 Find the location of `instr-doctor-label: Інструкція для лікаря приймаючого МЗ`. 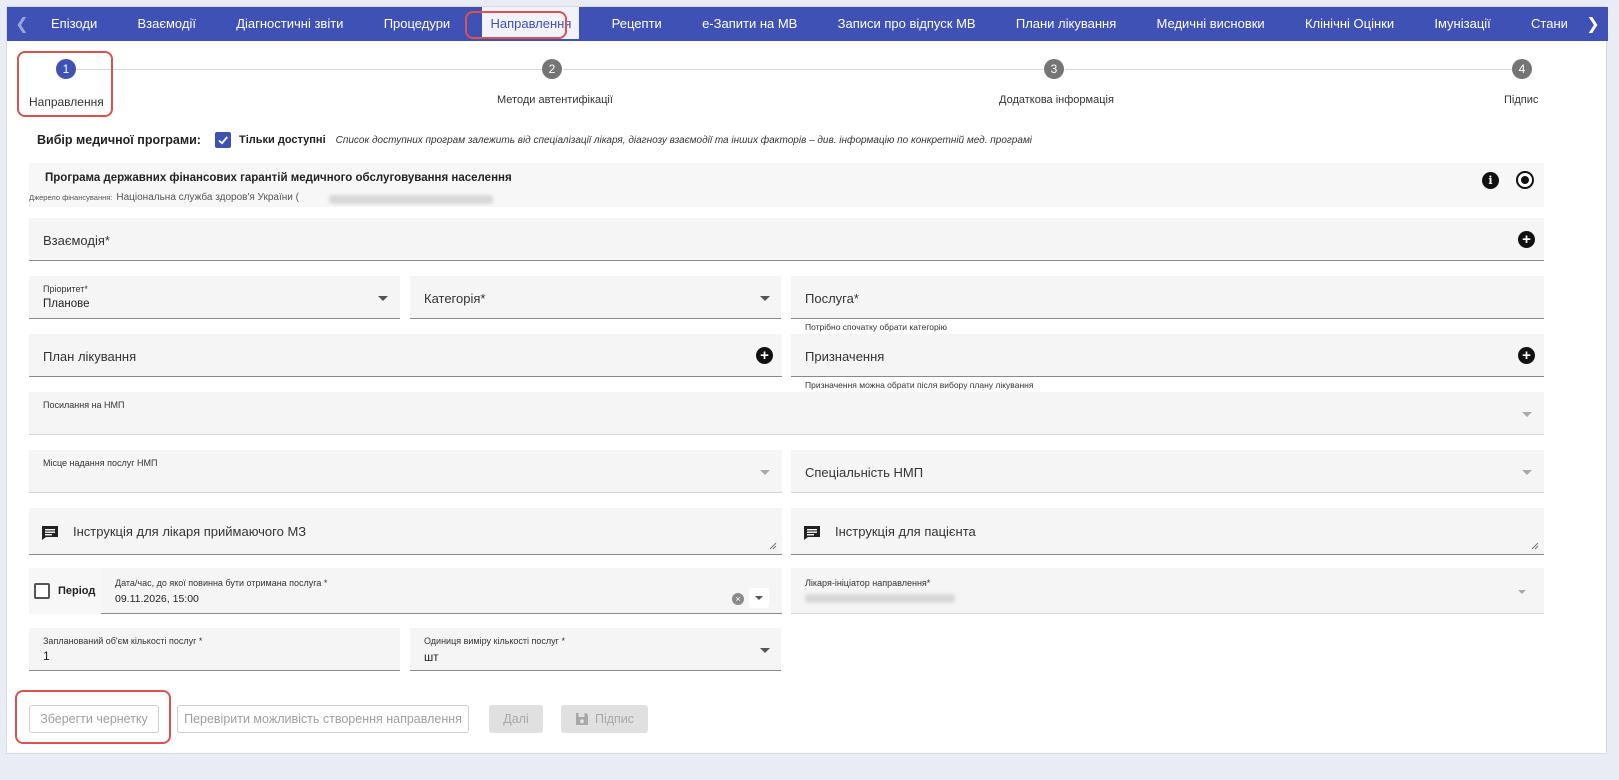

instr-doctor-label: Інструкція для лікаря приймаючого МЗ is located at coordinates (190, 531).